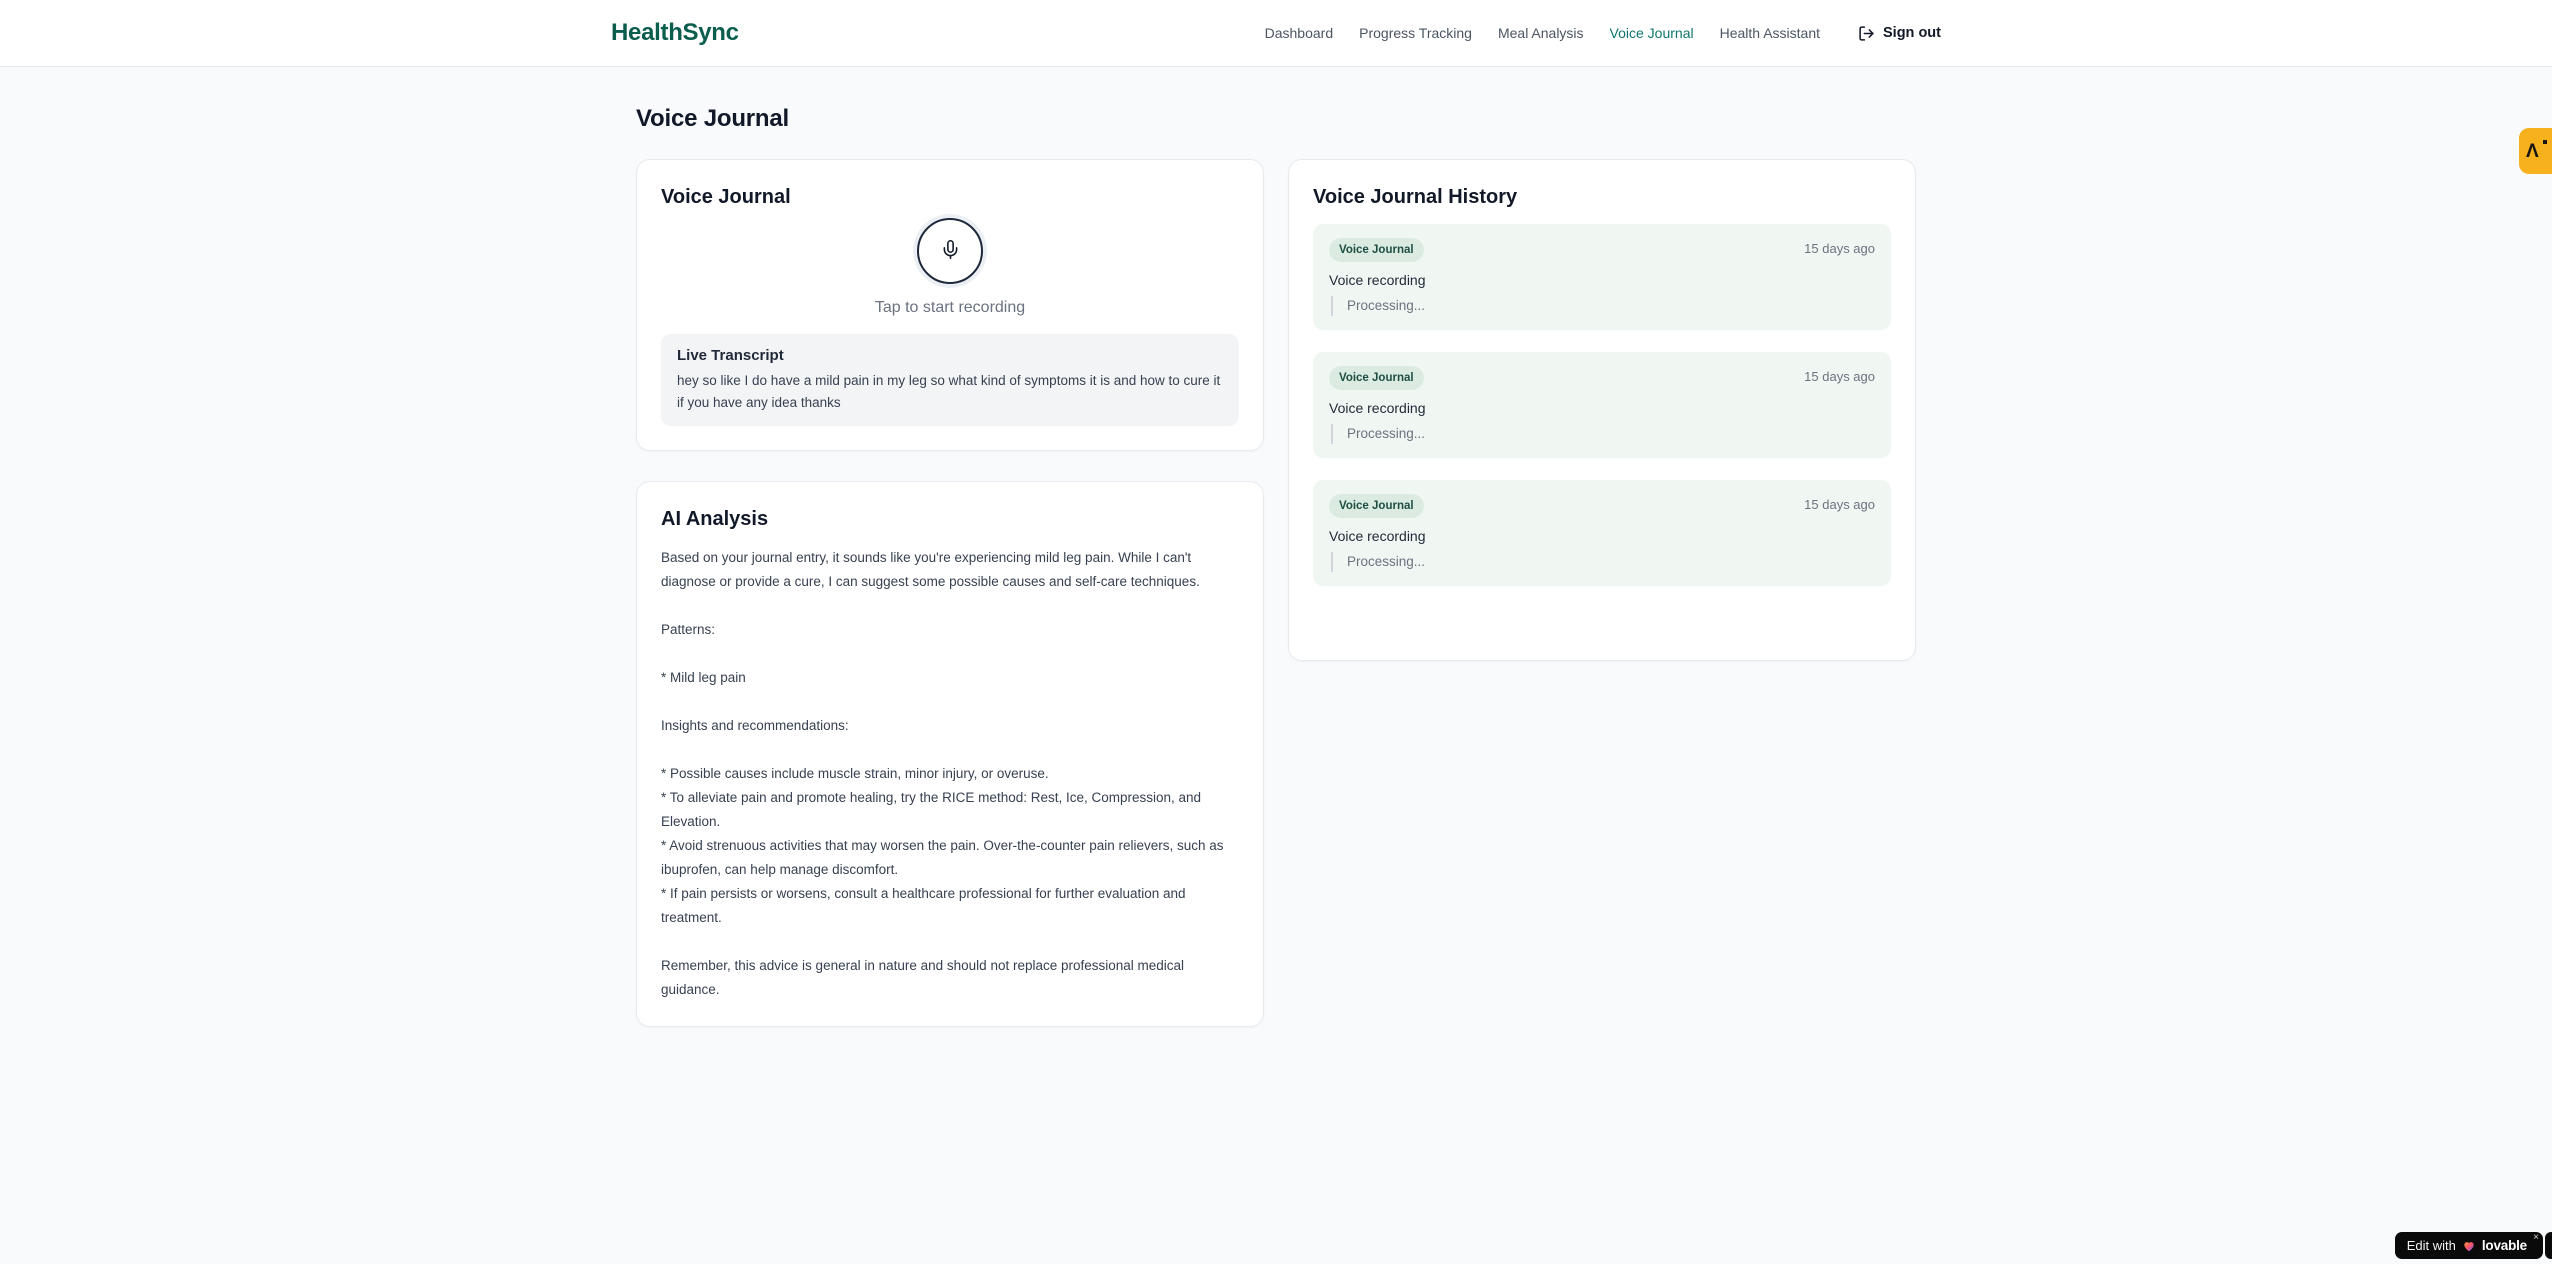 This screenshot has height=1264, width=2552. Describe the element at coordinates (1652, 33) in the screenshot. I see `nav-voice-journal: Voice Journal` at that location.